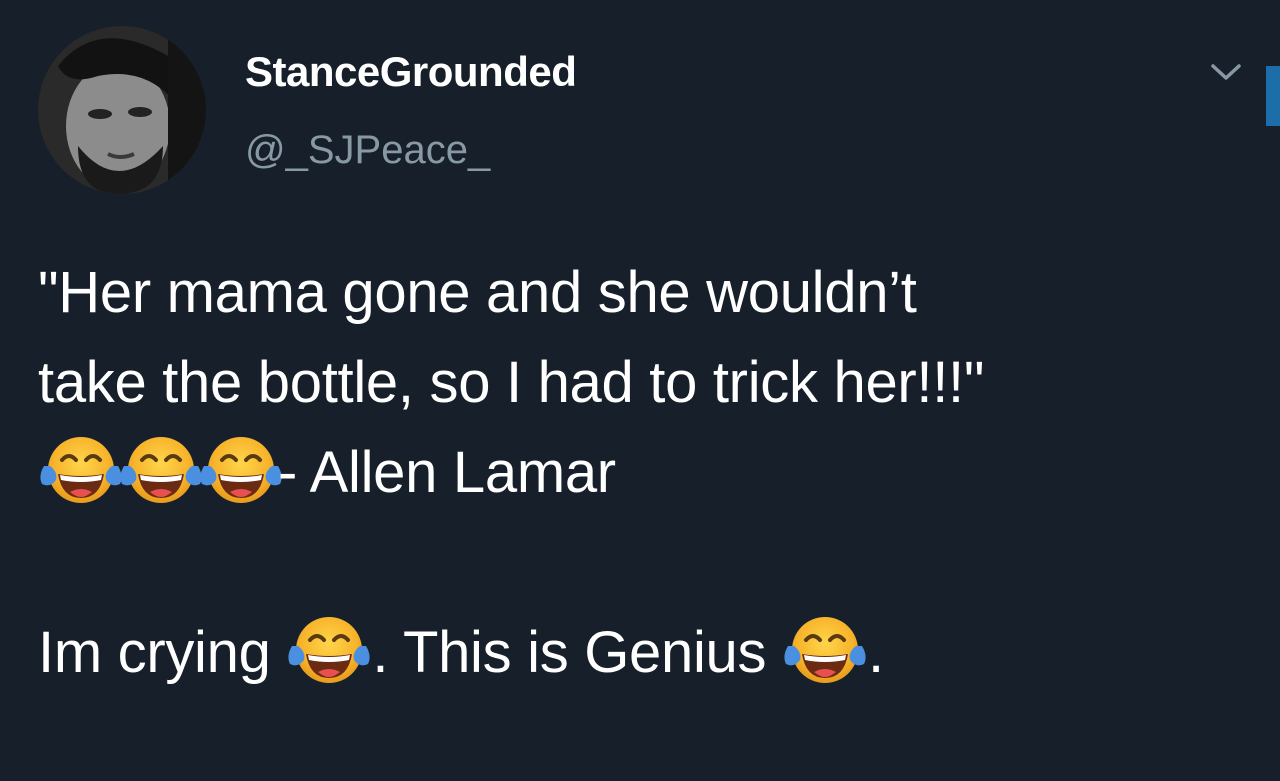 This screenshot has width=1280, height=781. I want to click on tweet-line-5: Im crying . This is Genius ., so click(643, 653).